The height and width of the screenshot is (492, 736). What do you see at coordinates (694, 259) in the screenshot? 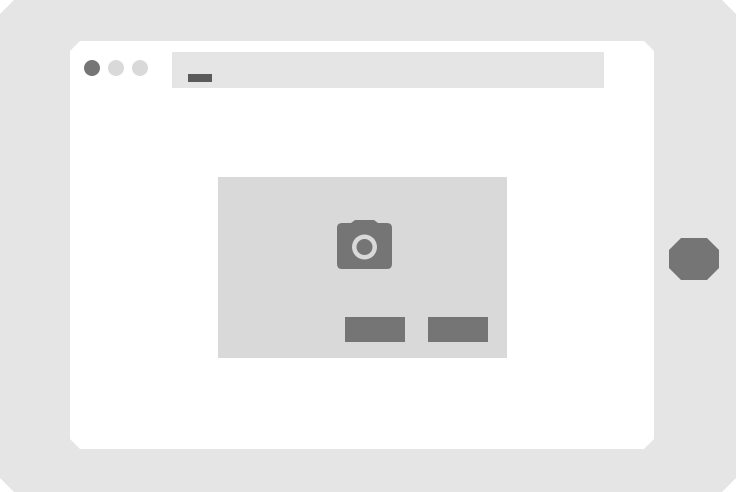
I see `home-button` at bounding box center [694, 259].